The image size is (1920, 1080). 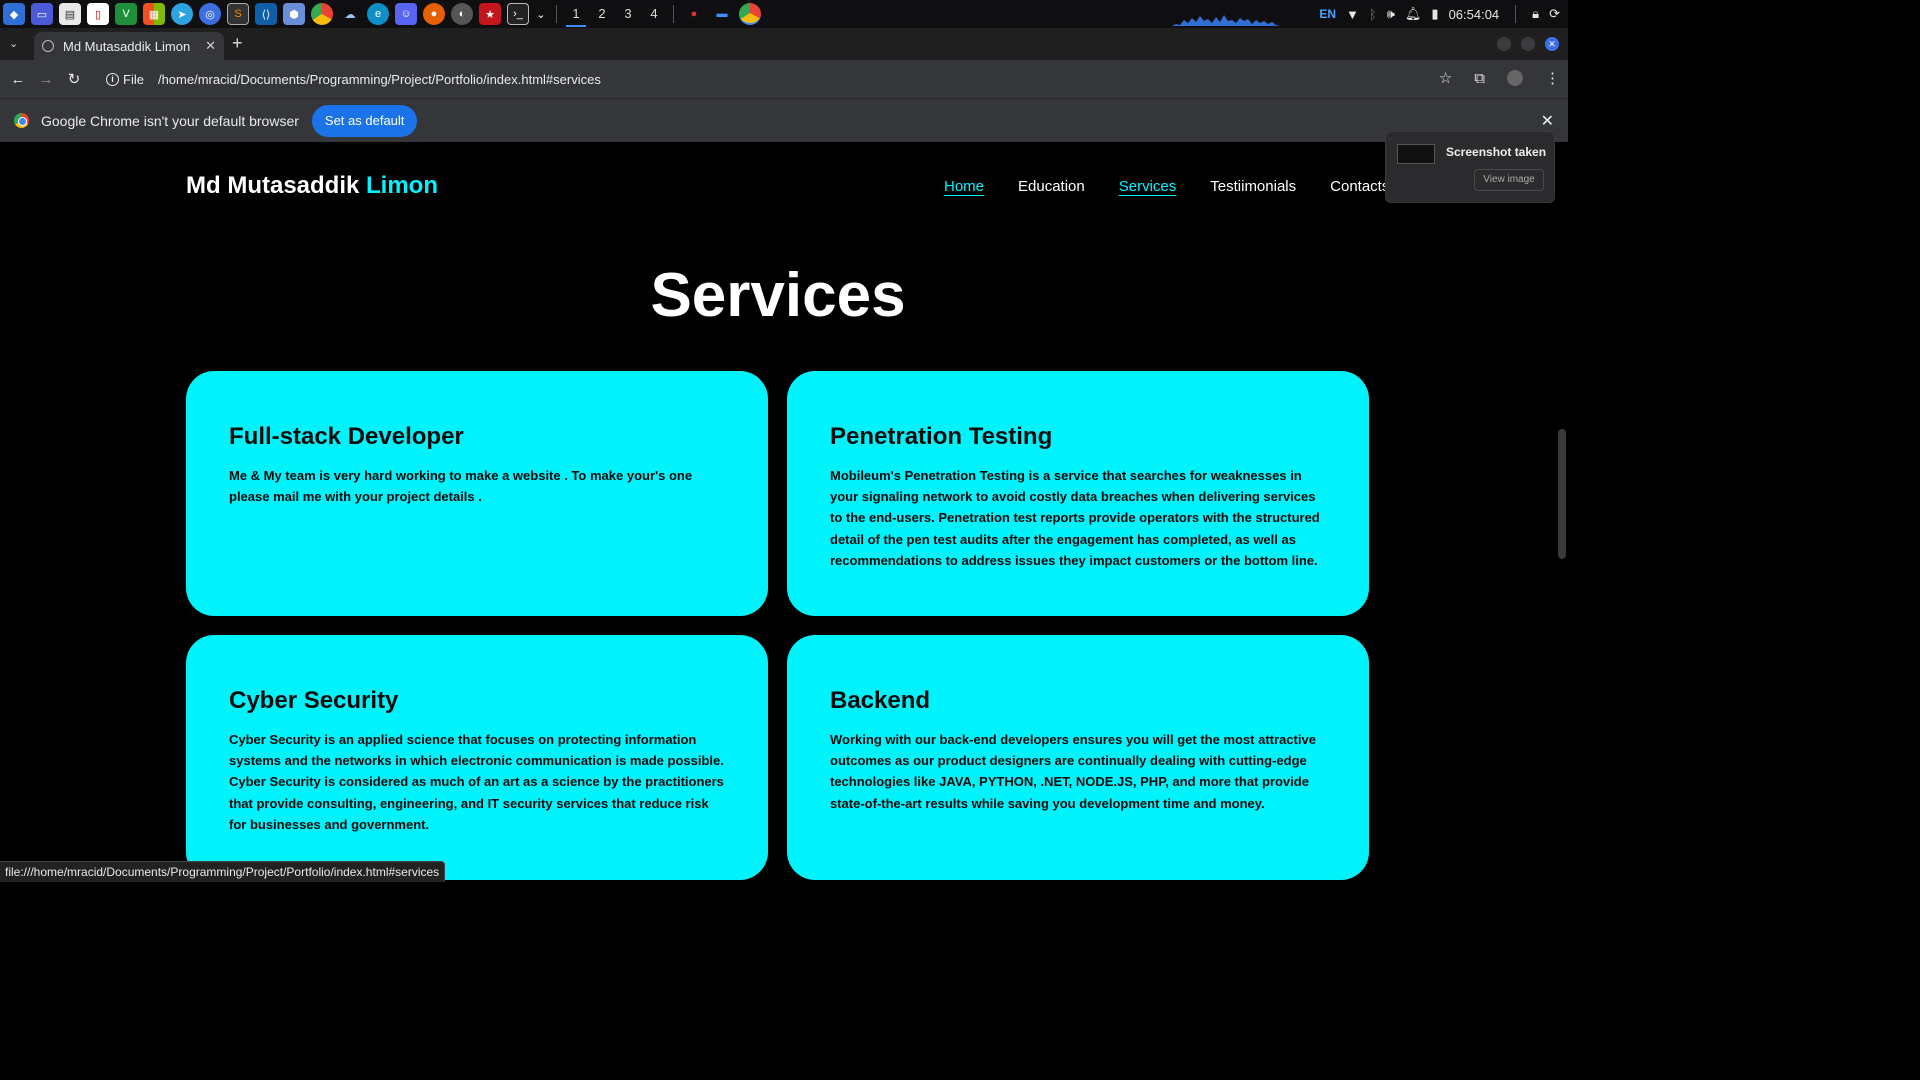 I want to click on chrome-logo-icon, so click(x=21, y=120).